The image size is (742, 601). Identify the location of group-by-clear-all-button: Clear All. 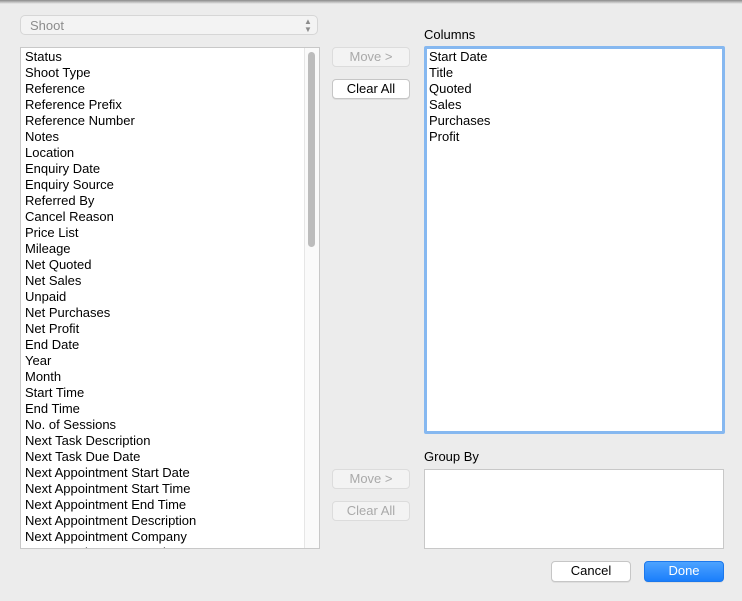
(371, 511).